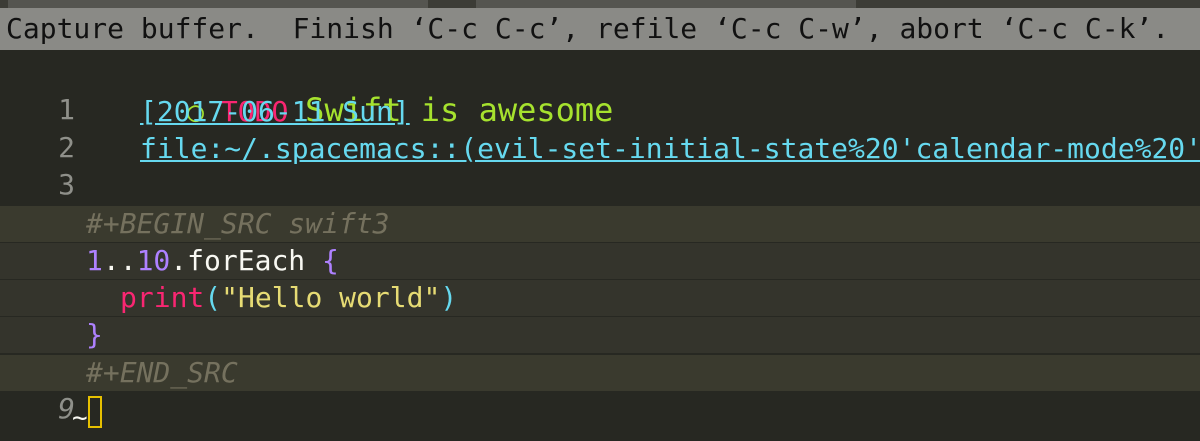 Image resolution: width=1200 pixels, height=441 pixels. Describe the element at coordinates (94, 260) in the screenshot. I see `range-start: 1` at that location.